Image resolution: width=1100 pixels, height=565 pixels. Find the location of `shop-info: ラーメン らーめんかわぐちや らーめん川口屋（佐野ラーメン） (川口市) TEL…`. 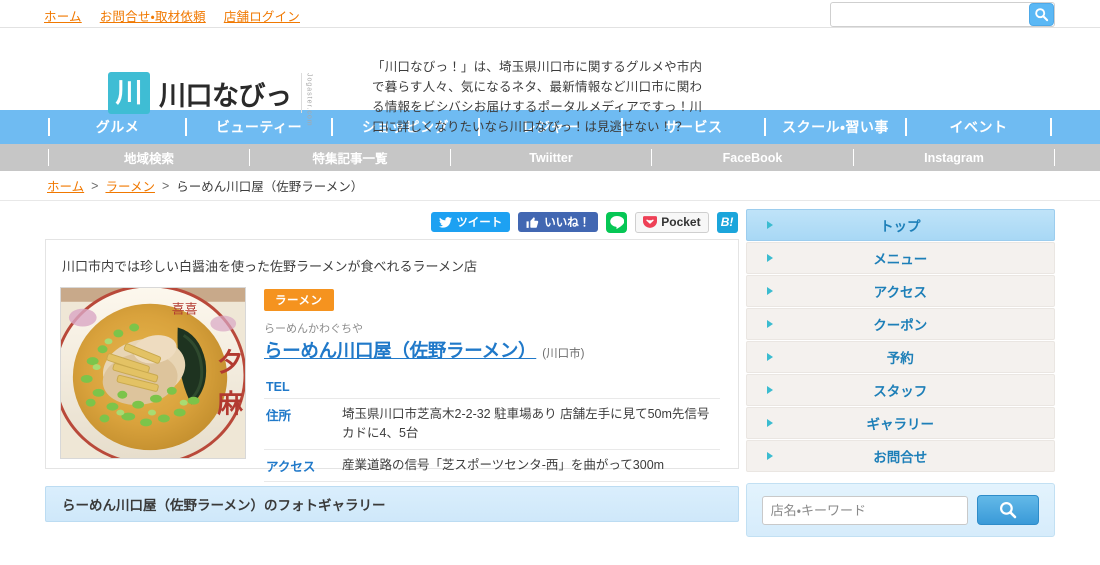

shop-info: ラーメン らーめんかわぐちや らーめん川口屋（佐野ラーメン） (川口市) TEL… is located at coordinates (492, 384).